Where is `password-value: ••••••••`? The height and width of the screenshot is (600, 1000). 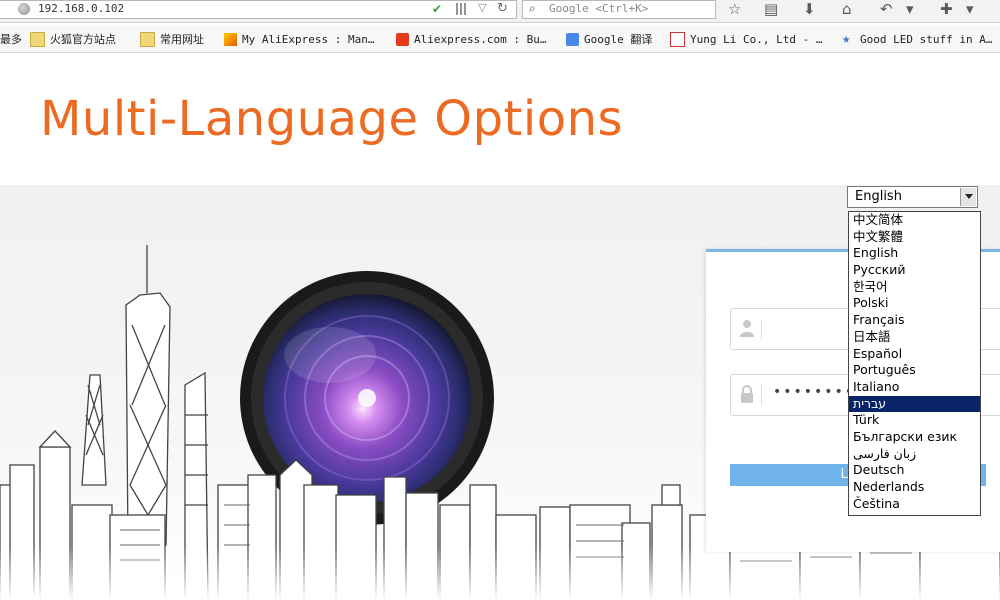 password-value: •••••••• is located at coordinates (814, 392).